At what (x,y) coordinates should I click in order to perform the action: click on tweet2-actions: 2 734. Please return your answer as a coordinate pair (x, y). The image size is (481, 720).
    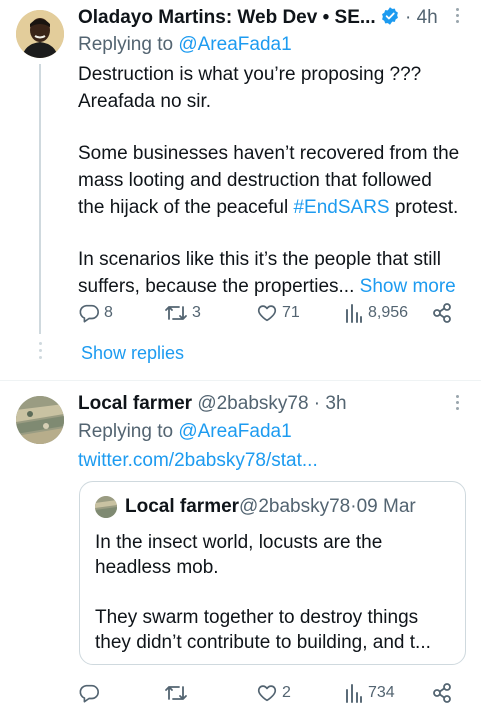
    Looking at the image, I should click on (272, 695).